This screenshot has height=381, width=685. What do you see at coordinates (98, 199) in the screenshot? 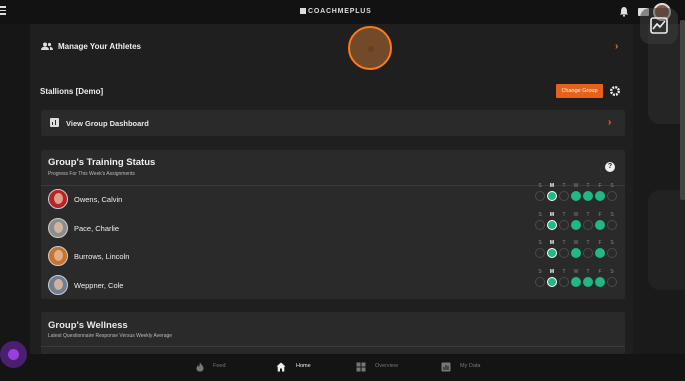
I see `athlete-name: Owens, Calvin` at bounding box center [98, 199].